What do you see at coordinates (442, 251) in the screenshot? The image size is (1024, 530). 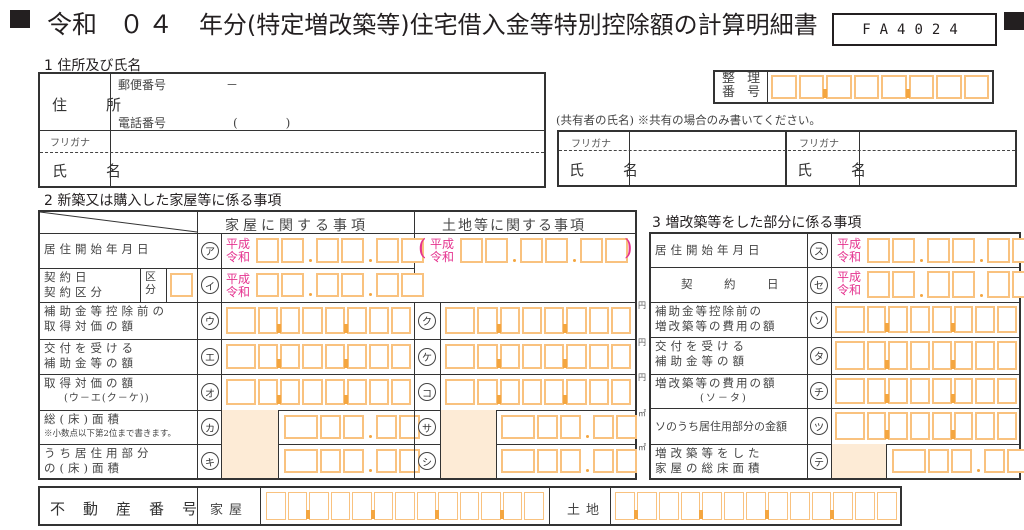 I see `land-move-in-date-era: 平成 令和` at bounding box center [442, 251].